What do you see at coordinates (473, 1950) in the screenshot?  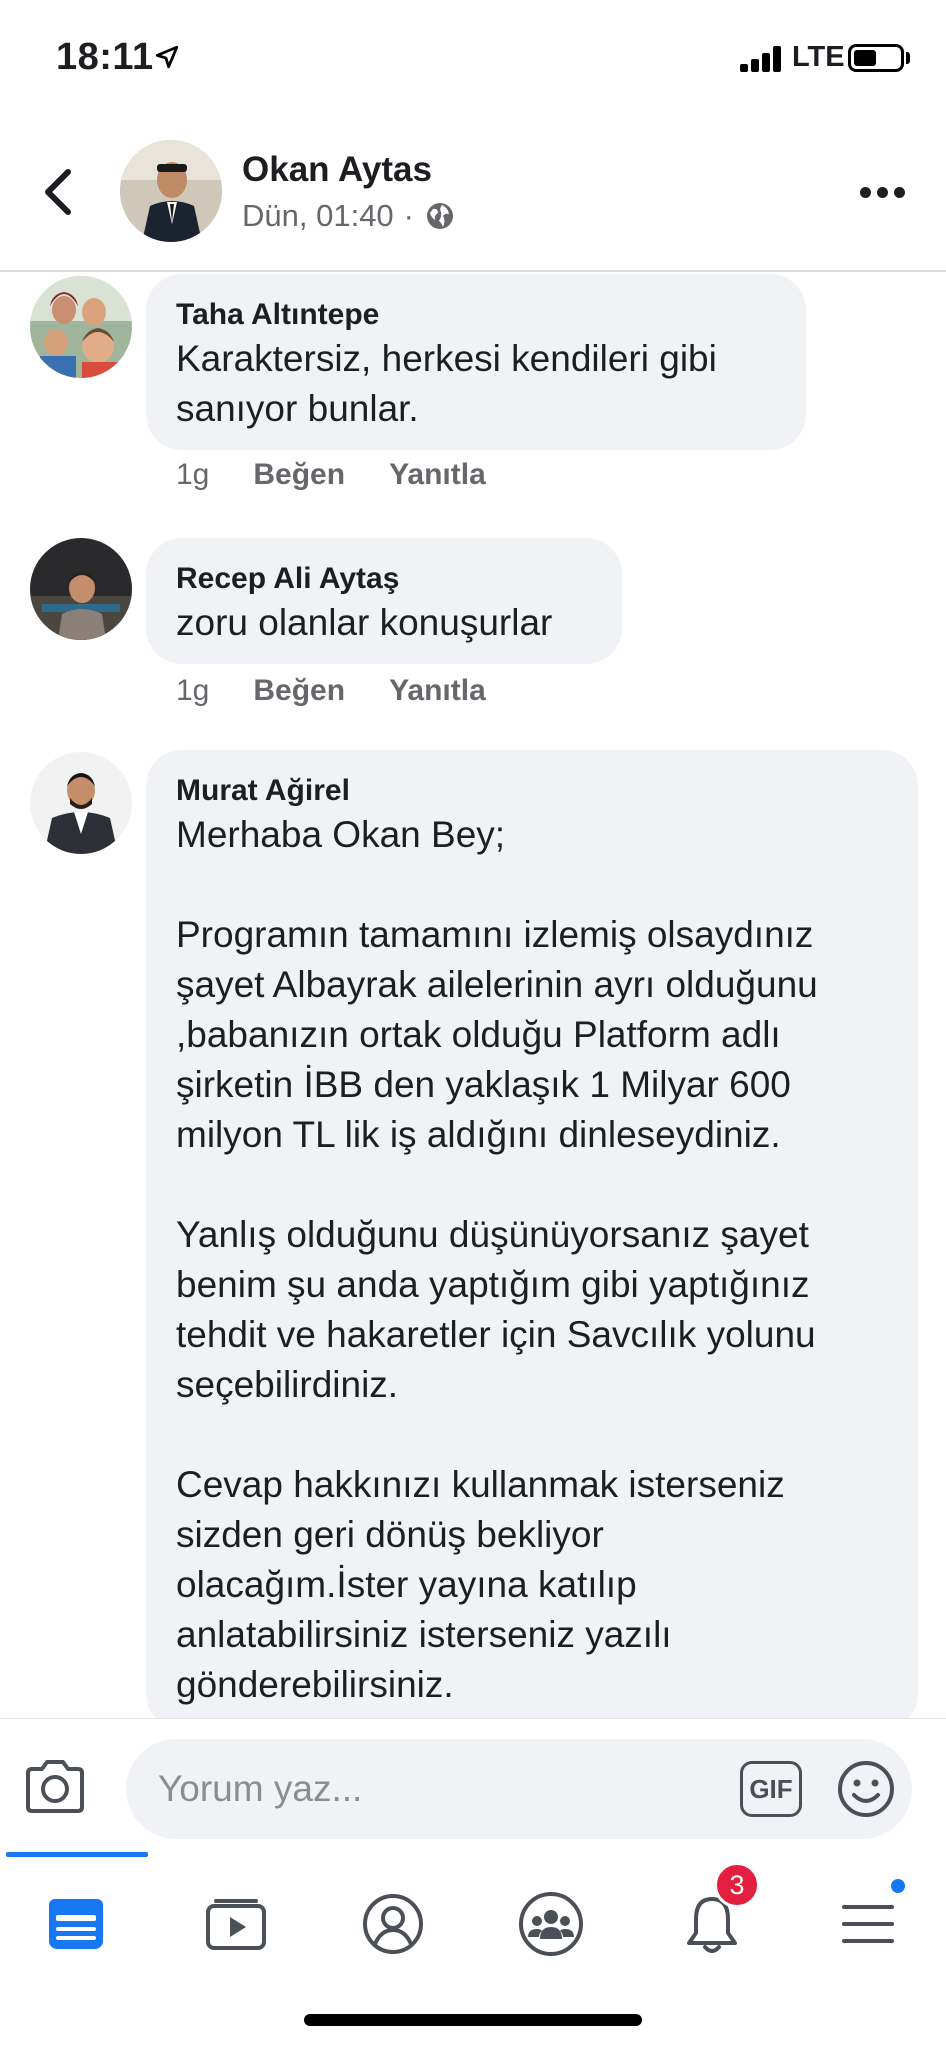 I see `bottom-tab-bar: 3` at bounding box center [473, 1950].